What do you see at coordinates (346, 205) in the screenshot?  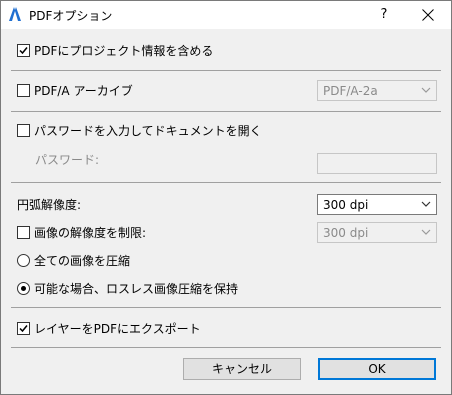 I see `arc-resolution-value: 300 dpi` at bounding box center [346, 205].